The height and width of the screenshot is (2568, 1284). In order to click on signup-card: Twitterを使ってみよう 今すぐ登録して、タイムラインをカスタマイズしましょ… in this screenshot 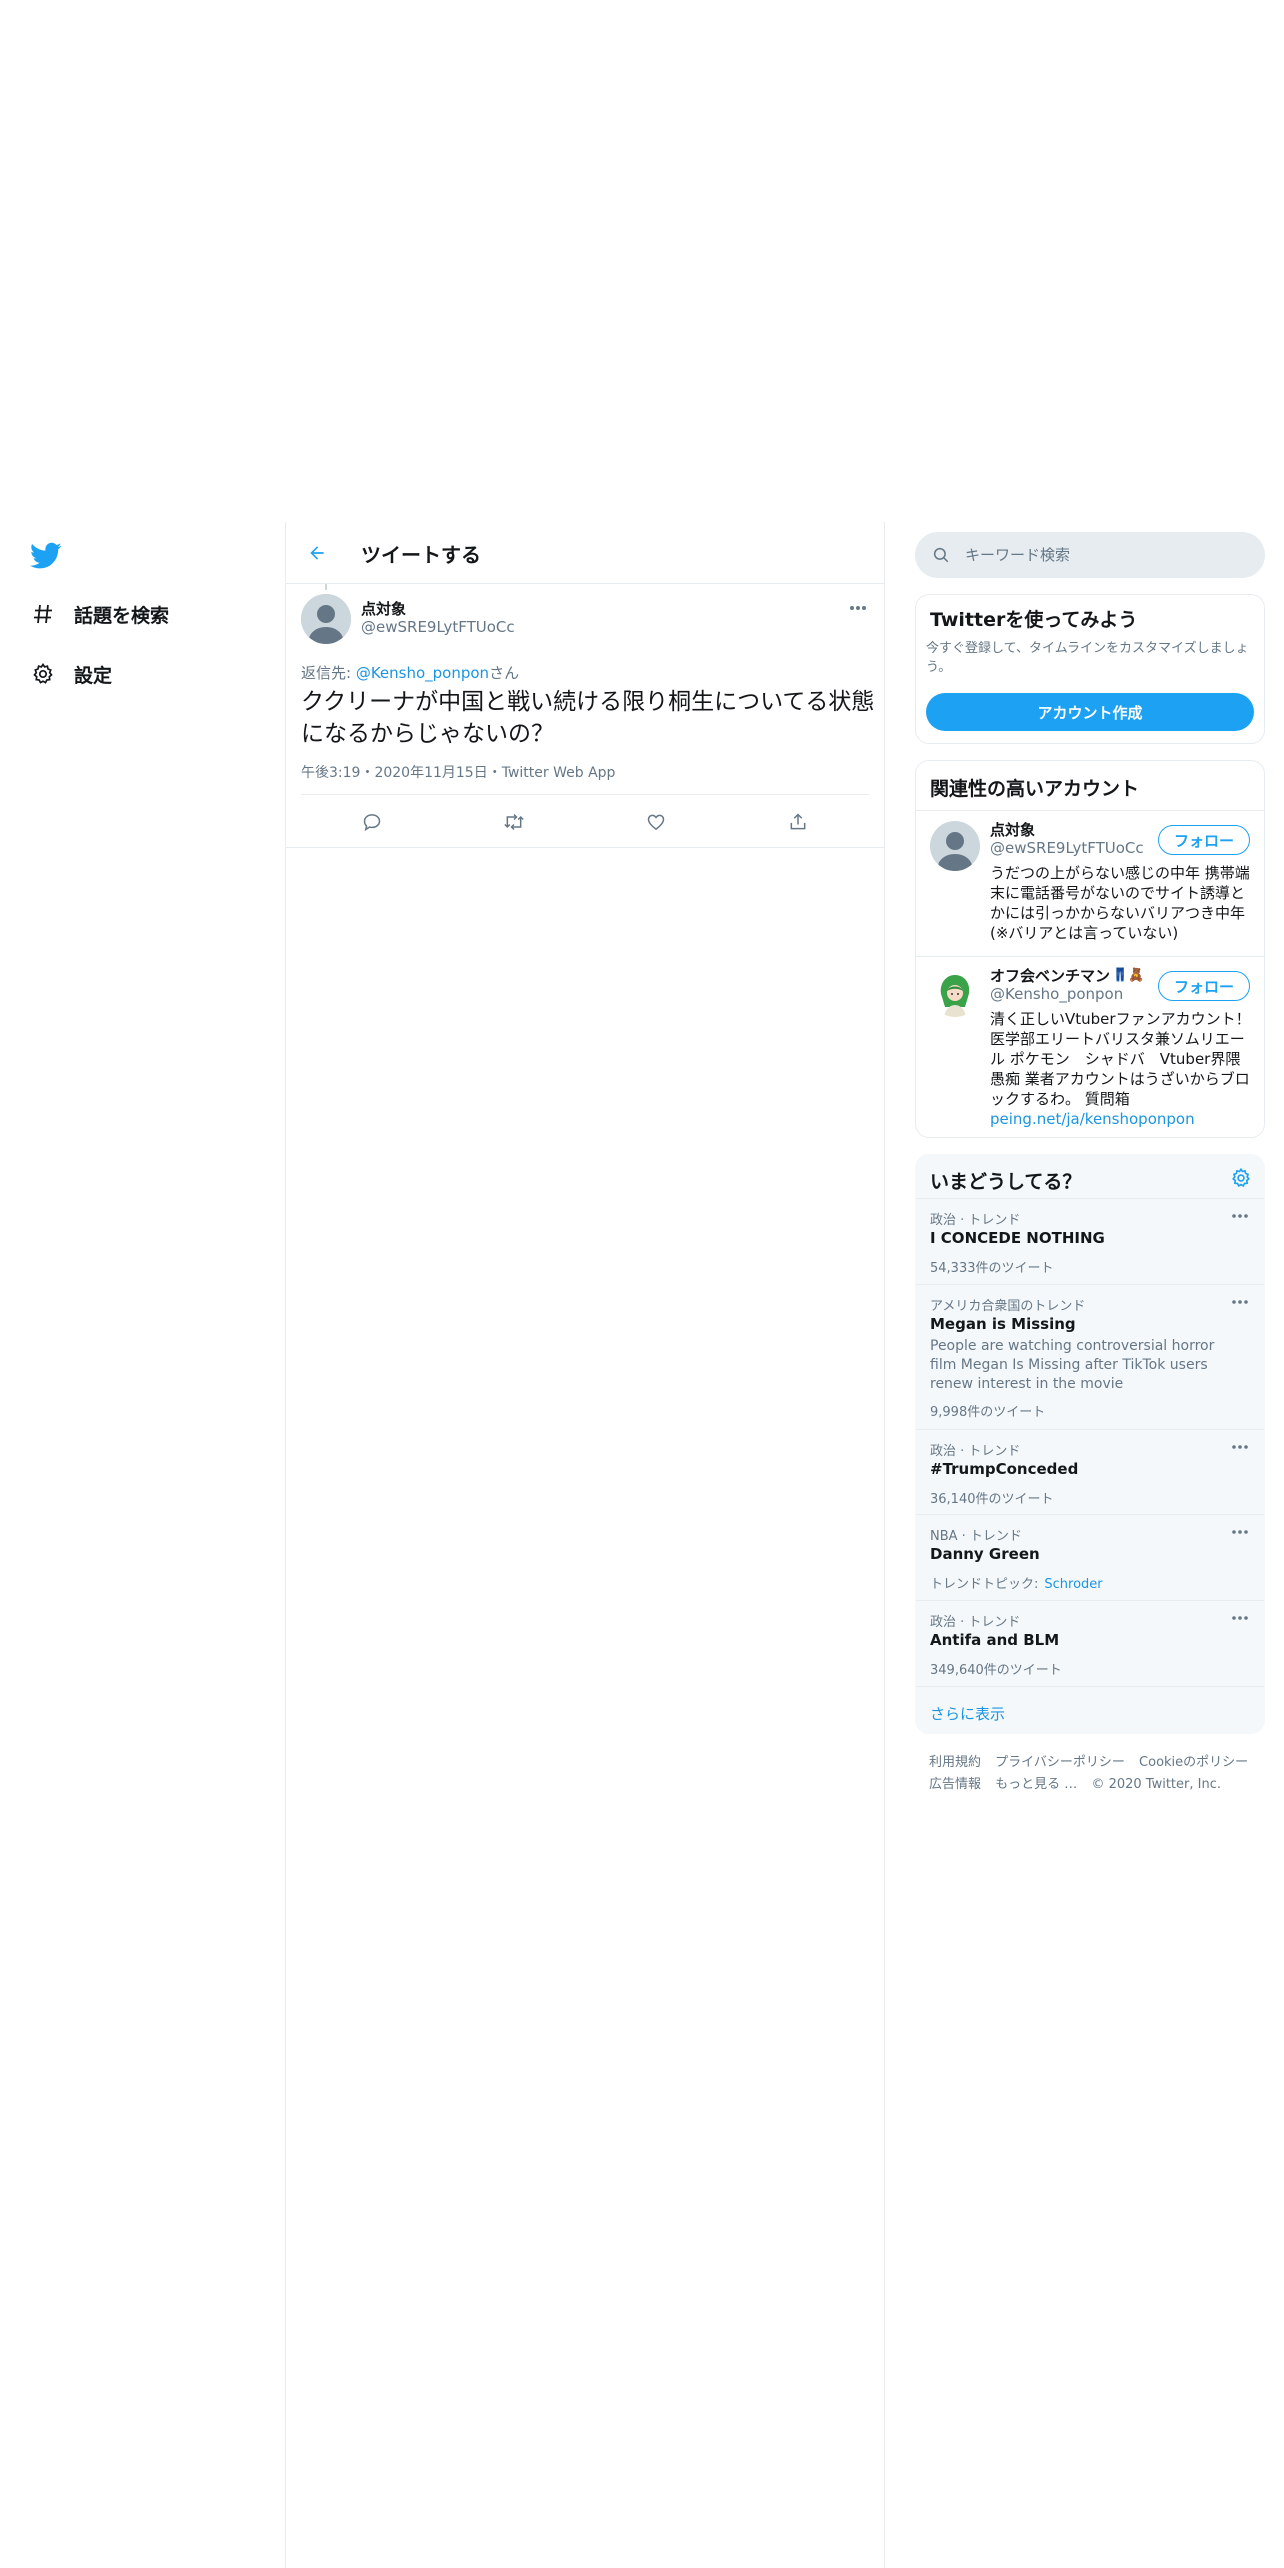, I will do `click(1090, 669)`.